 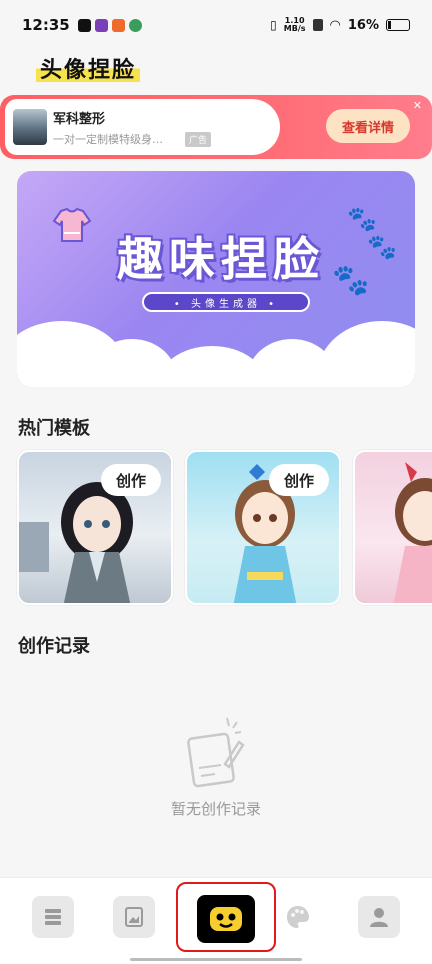 I want to click on ad-details-button: 查看详情, so click(x=368, y=126).